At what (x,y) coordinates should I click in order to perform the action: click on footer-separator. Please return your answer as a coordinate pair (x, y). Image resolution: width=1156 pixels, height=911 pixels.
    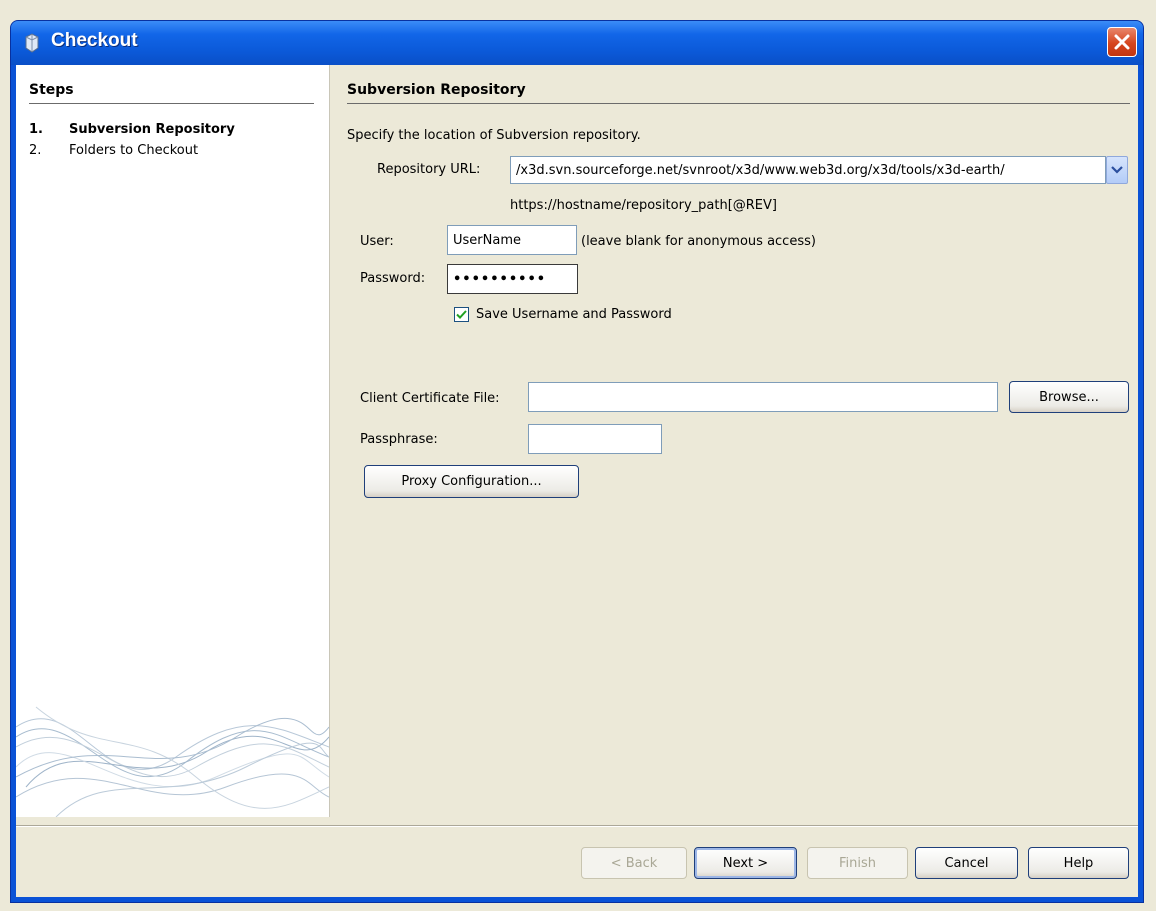
    Looking at the image, I should click on (577, 826).